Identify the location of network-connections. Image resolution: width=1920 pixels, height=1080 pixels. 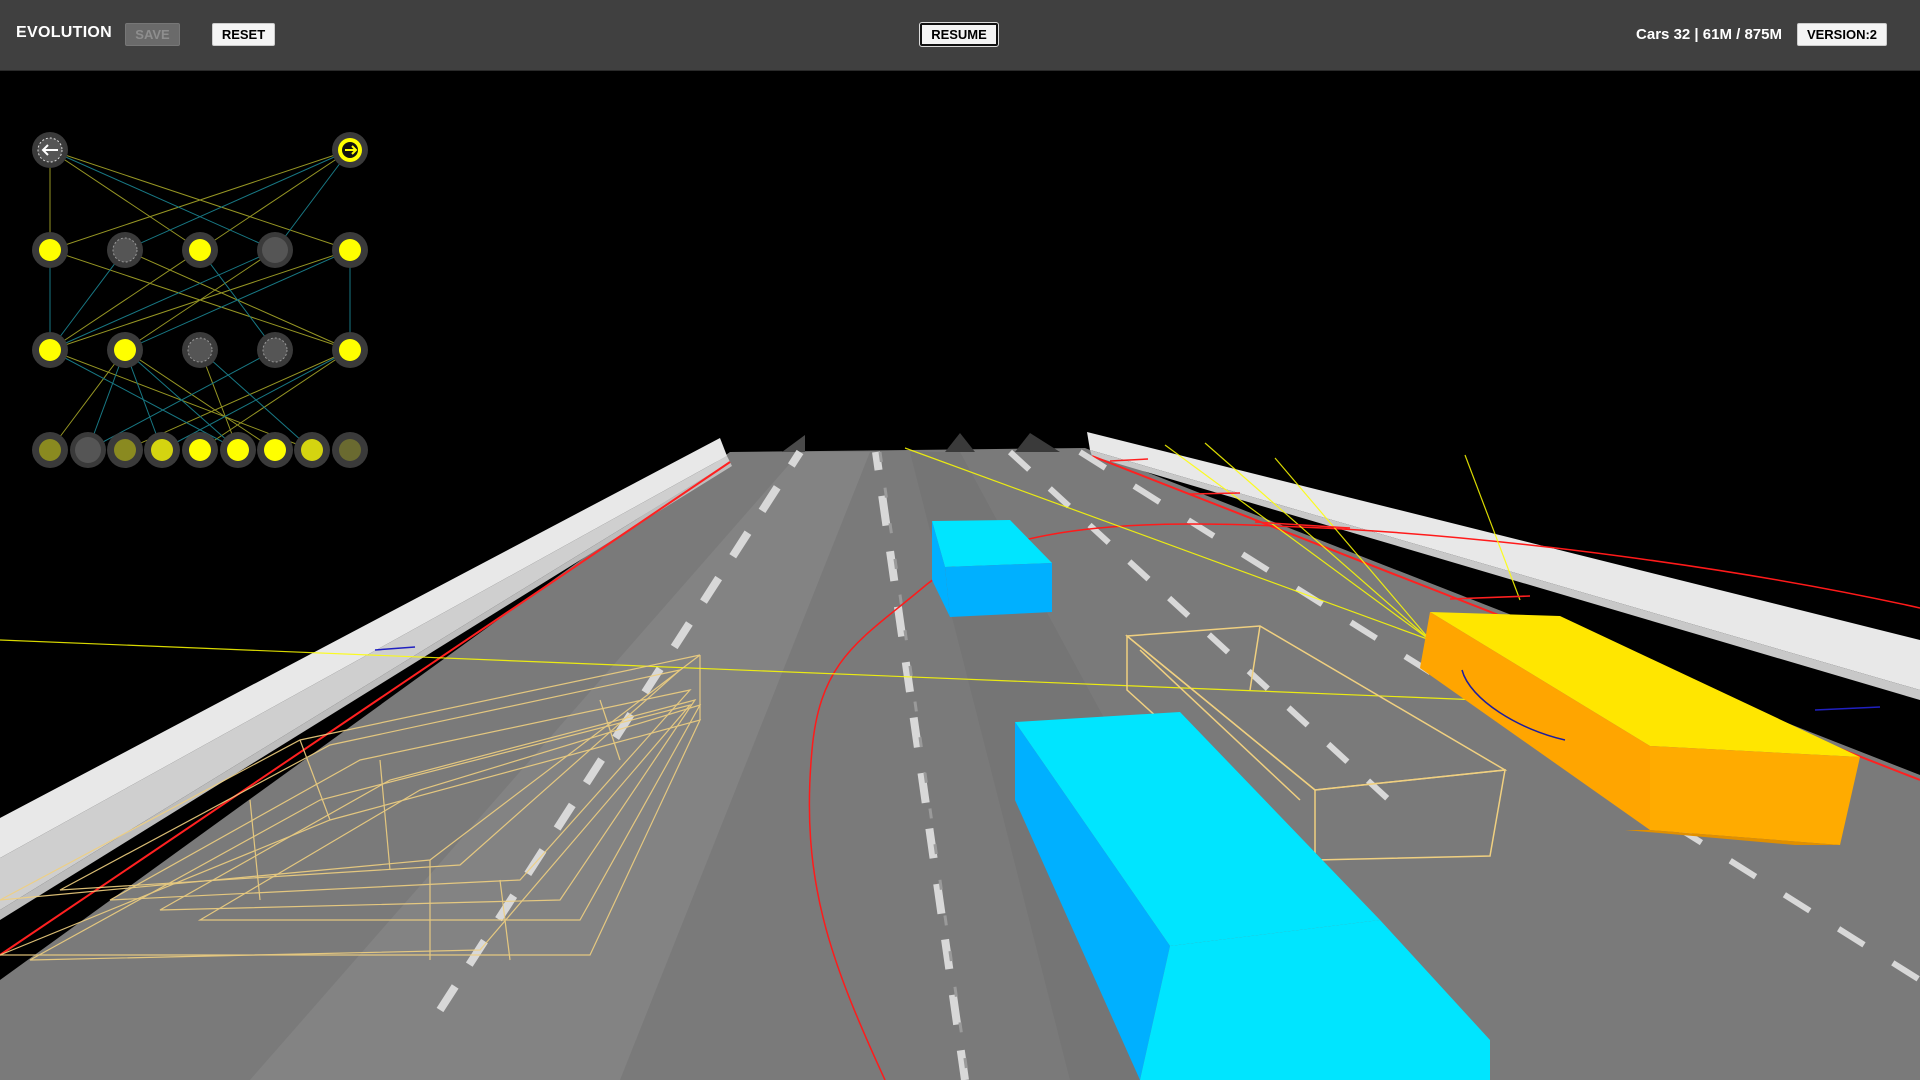
(200, 300).